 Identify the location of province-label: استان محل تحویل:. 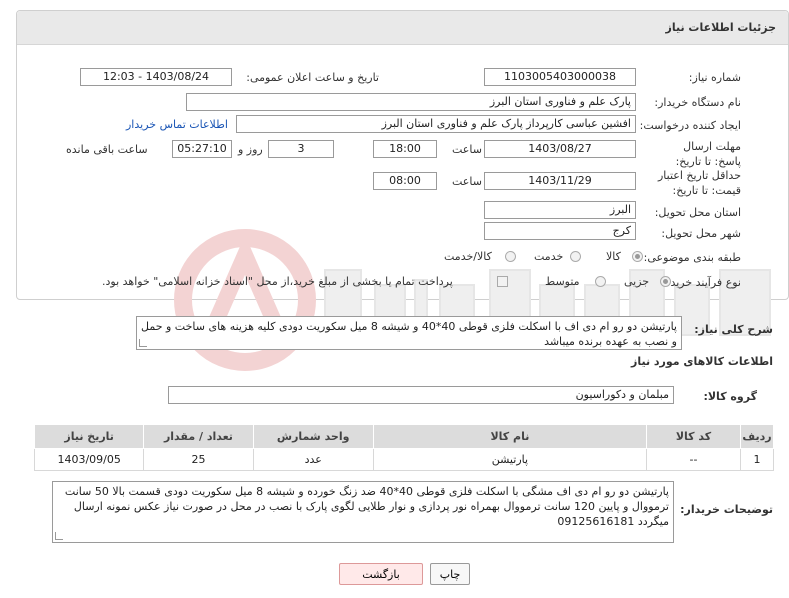
(697, 212).